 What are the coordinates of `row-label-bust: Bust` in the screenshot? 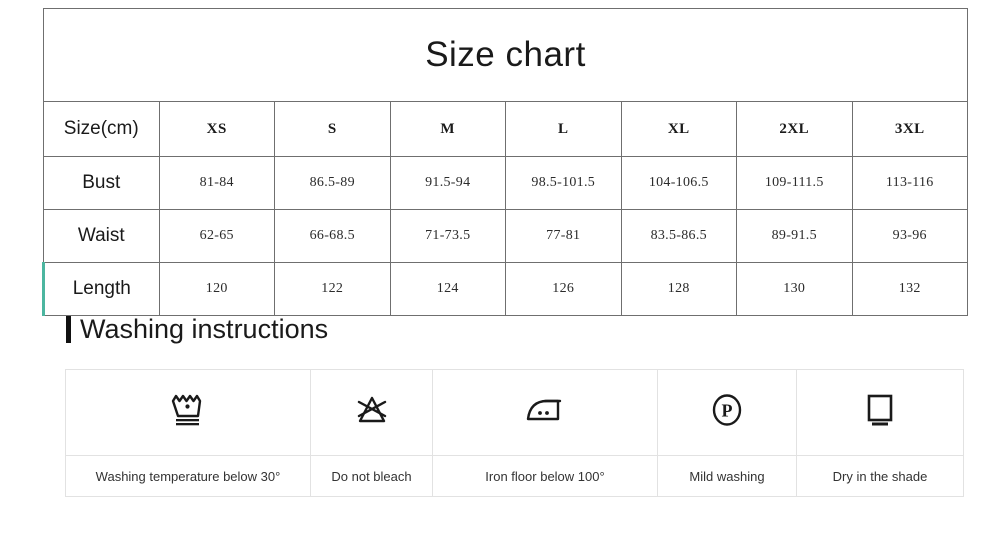 It's located at (101, 183).